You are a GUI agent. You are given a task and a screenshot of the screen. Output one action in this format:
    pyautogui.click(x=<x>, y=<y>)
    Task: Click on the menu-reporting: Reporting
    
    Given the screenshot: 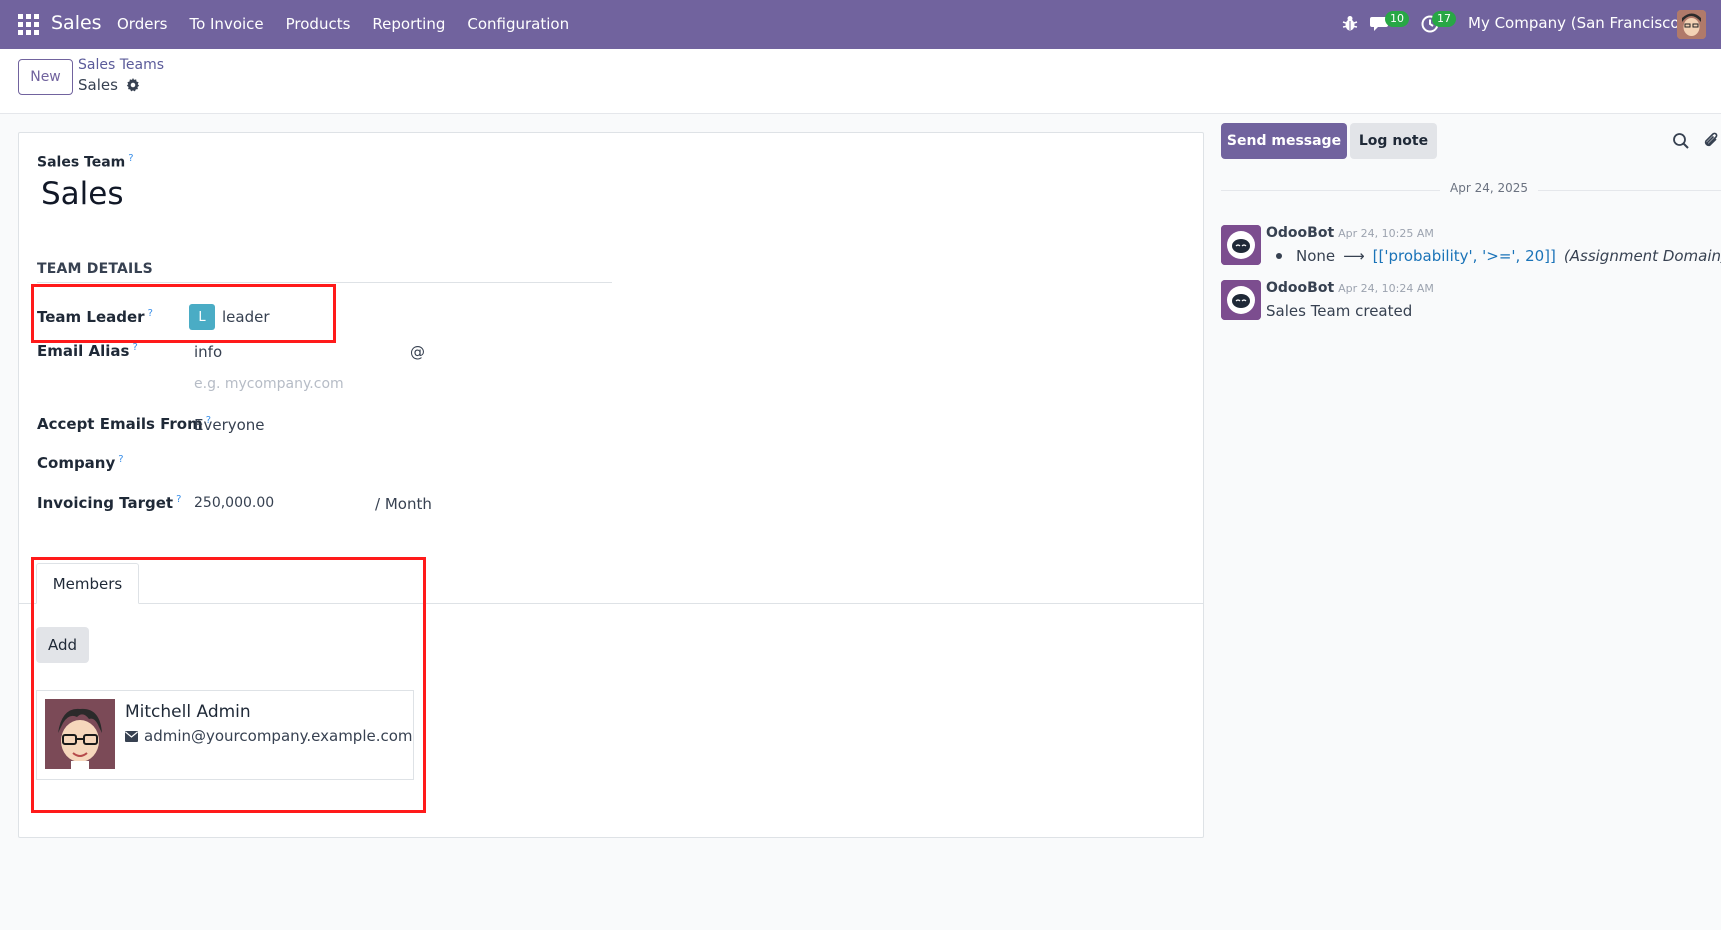 What is the action you would take?
    pyautogui.click(x=408, y=24)
    